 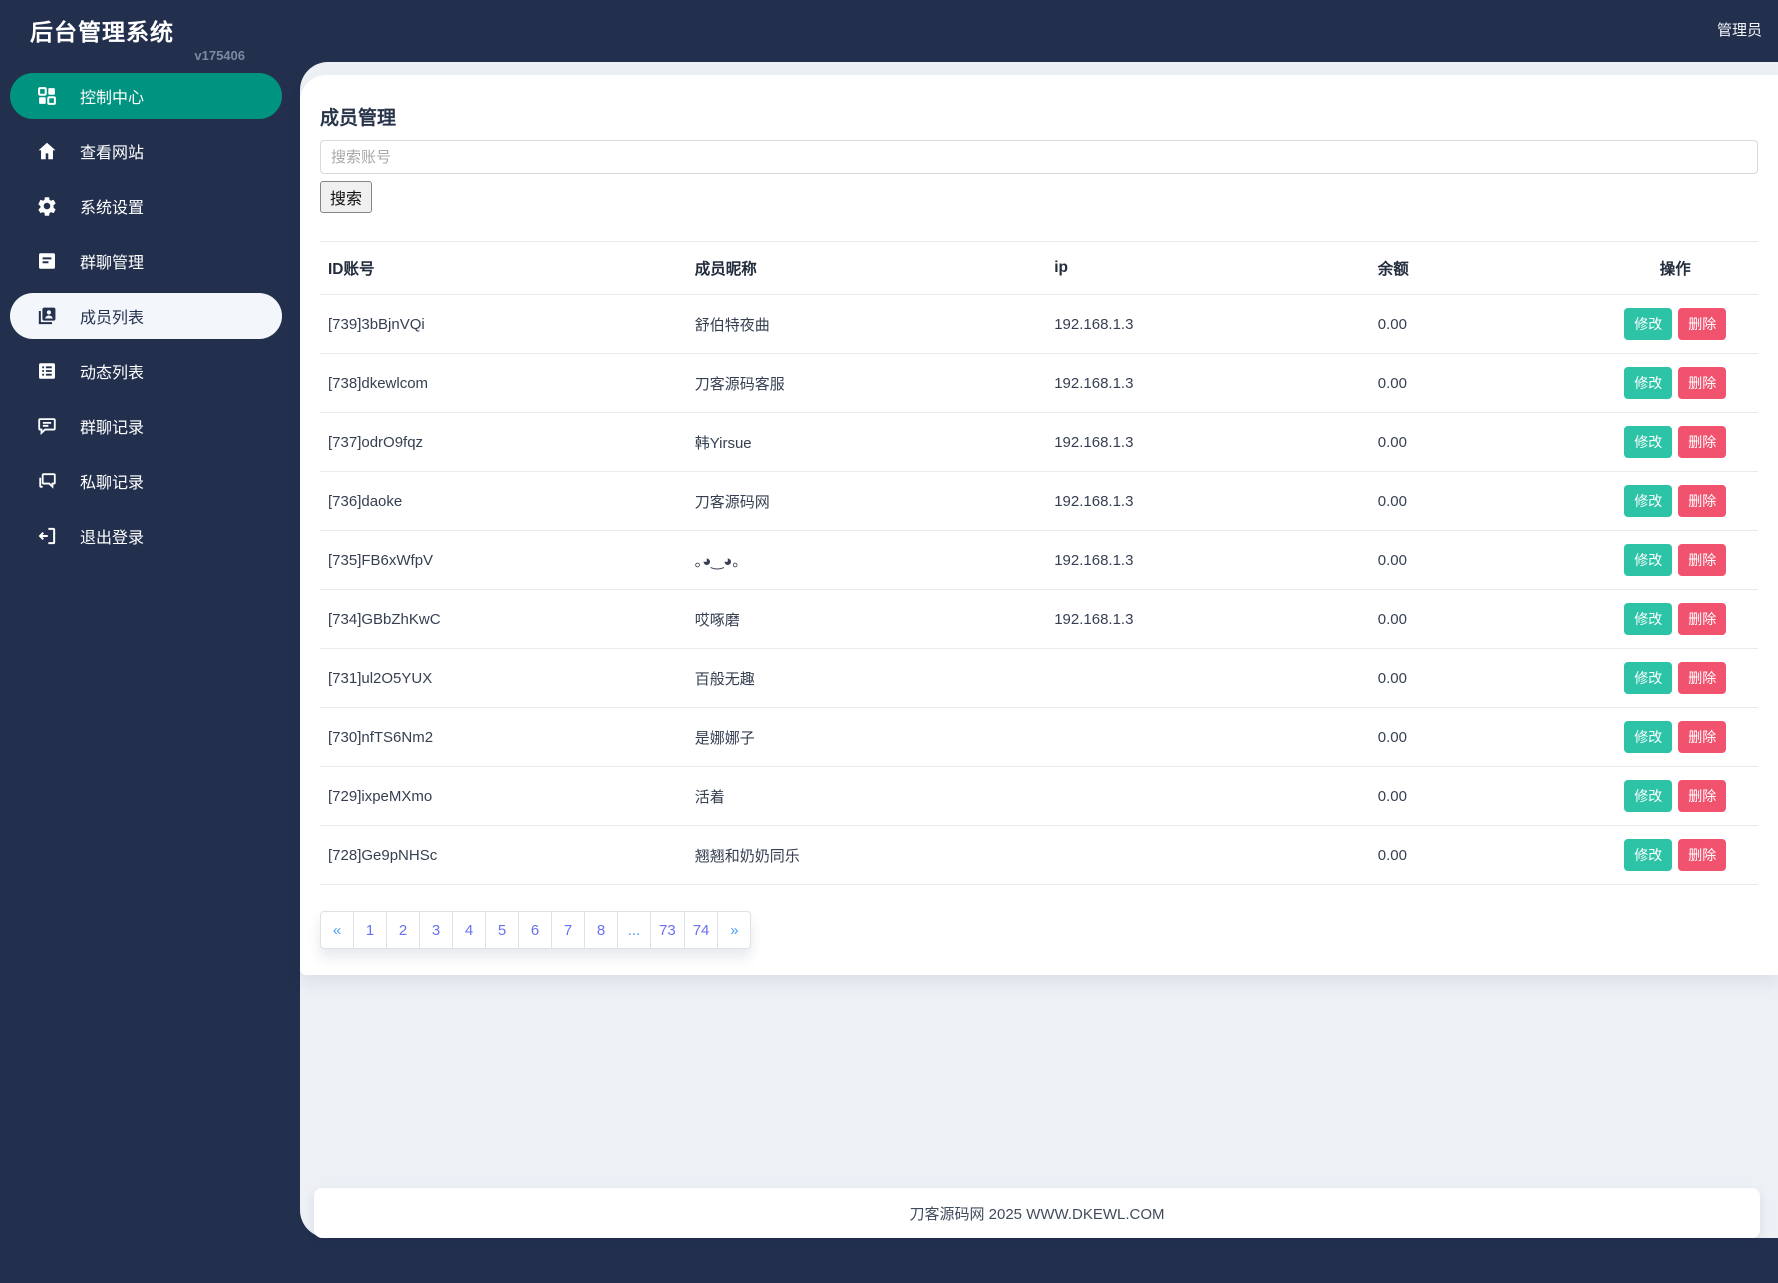 I want to click on sidebar-item-control-center: 控制中心, so click(x=146, y=96).